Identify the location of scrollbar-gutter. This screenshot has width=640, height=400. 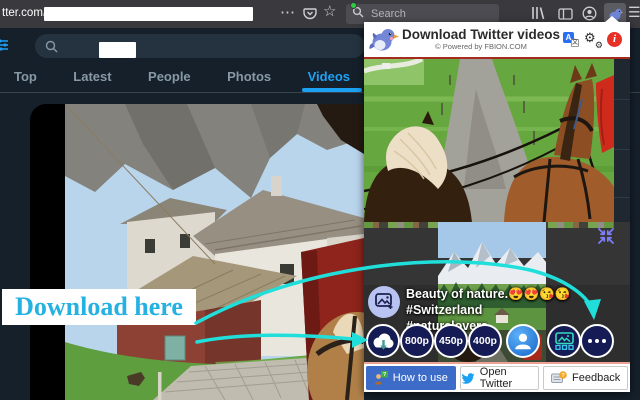
(622, 140).